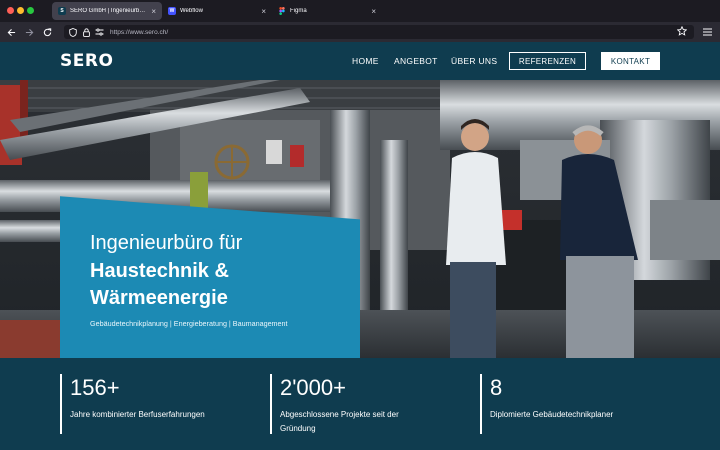  I want to click on stat-number: 156+, so click(95, 387).